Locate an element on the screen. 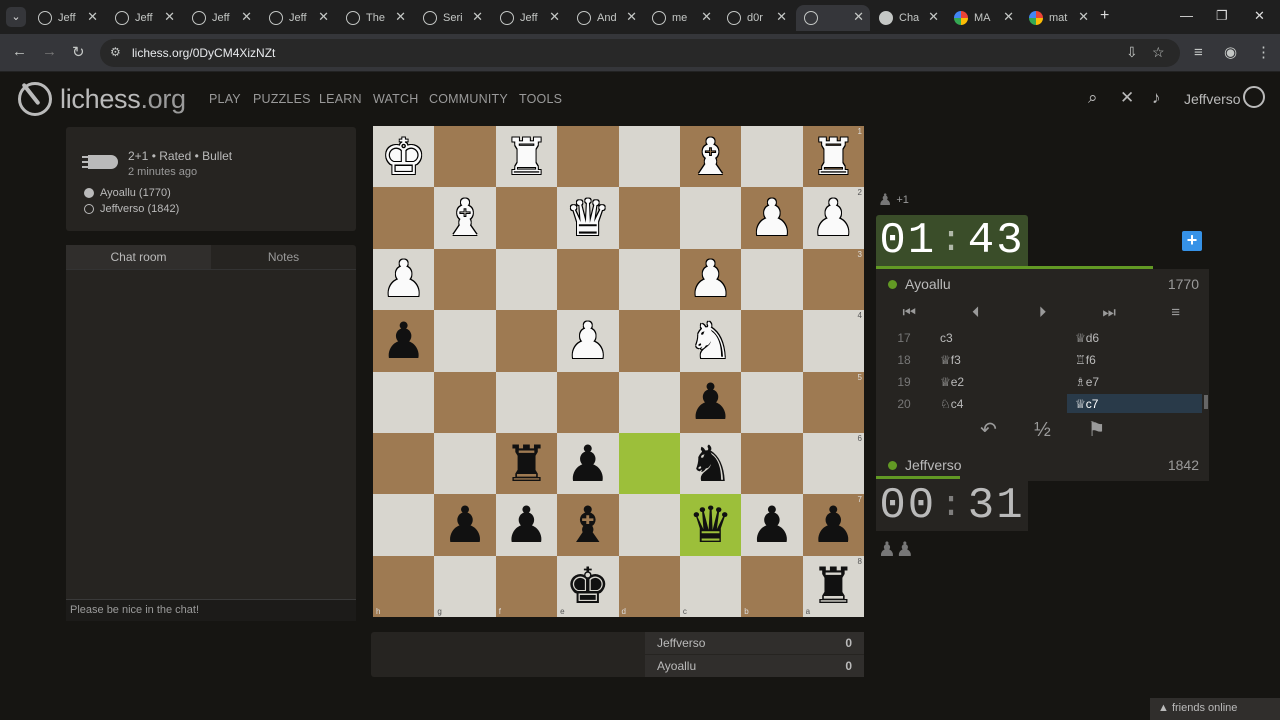 Image resolution: width=1280 pixels, height=720 pixels. board-square: ♜ 8 a is located at coordinates (833, 586).